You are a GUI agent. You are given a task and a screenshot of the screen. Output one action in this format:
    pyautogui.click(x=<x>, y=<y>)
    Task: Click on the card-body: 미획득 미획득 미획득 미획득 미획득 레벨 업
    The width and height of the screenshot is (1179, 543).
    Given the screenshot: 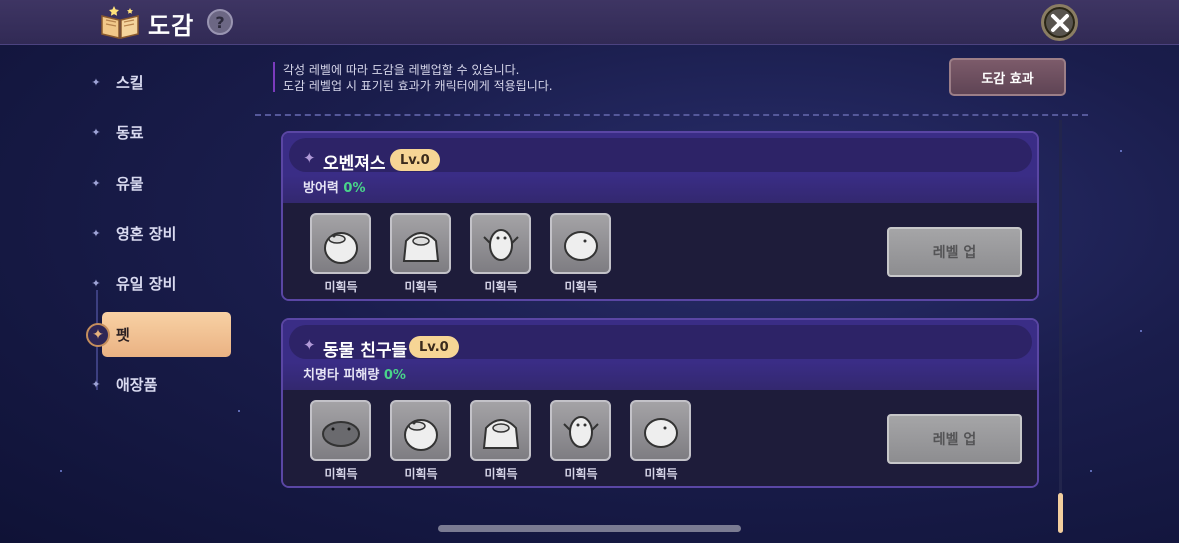 What is the action you would take?
    pyautogui.click(x=660, y=438)
    